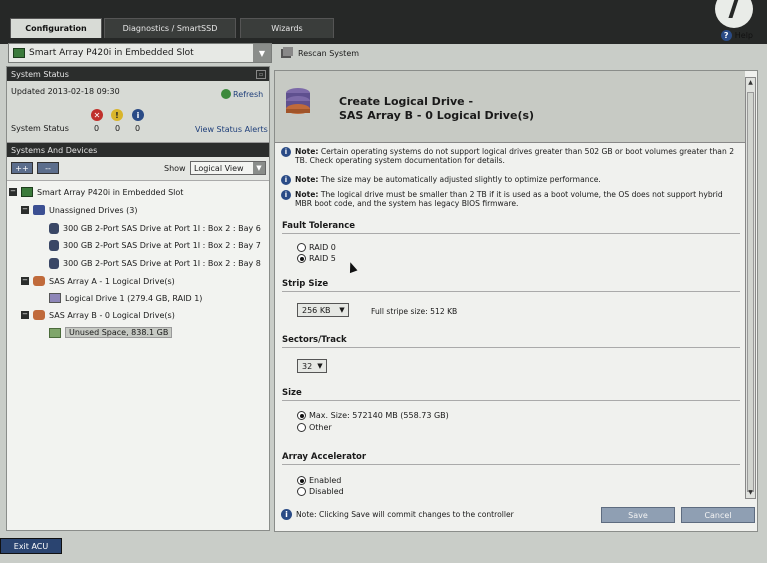 This screenshot has height=563, width=767. What do you see at coordinates (638, 515) in the screenshot?
I see `save-button: Save` at bounding box center [638, 515].